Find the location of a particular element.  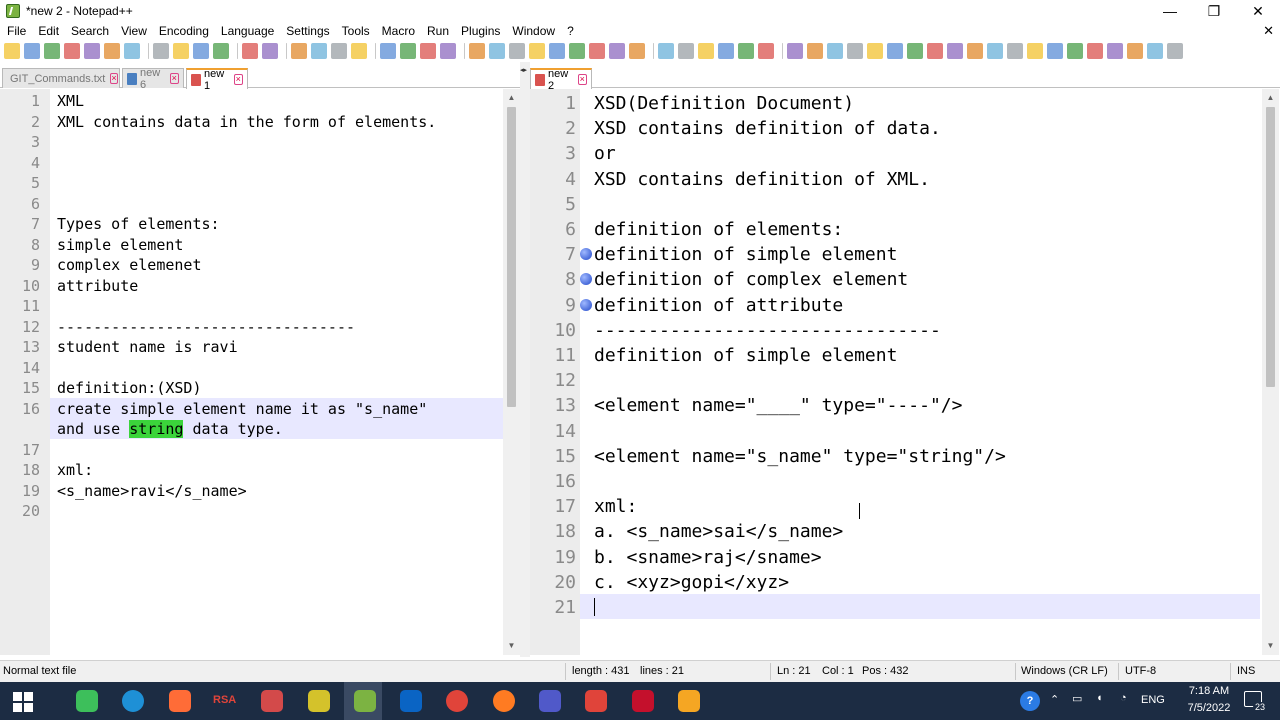

wifi-icon: ◔ is located at coordinates (1123, 698).